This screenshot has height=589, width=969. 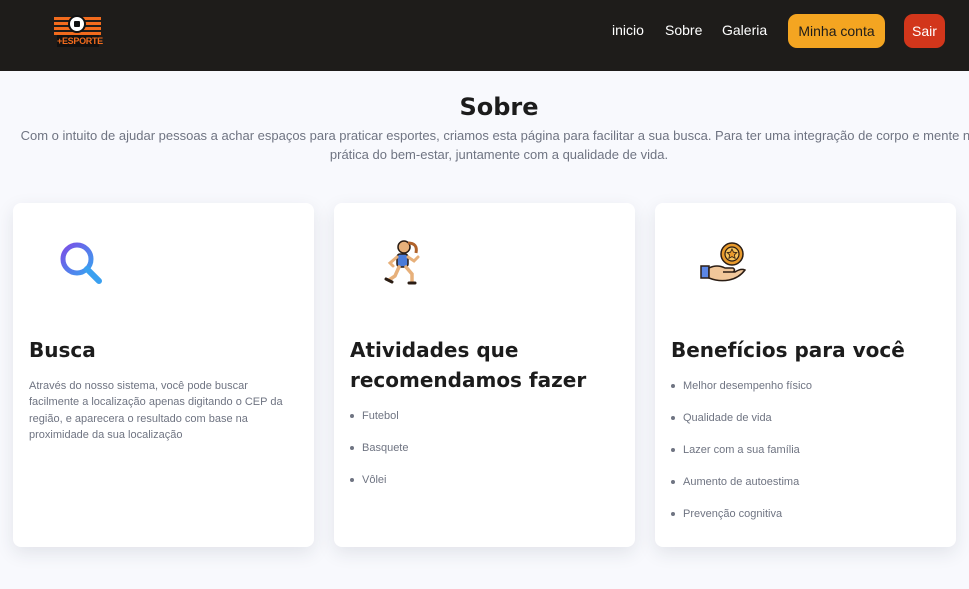 I want to click on list-item: Qualidade de vida, so click(x=741, y=427).